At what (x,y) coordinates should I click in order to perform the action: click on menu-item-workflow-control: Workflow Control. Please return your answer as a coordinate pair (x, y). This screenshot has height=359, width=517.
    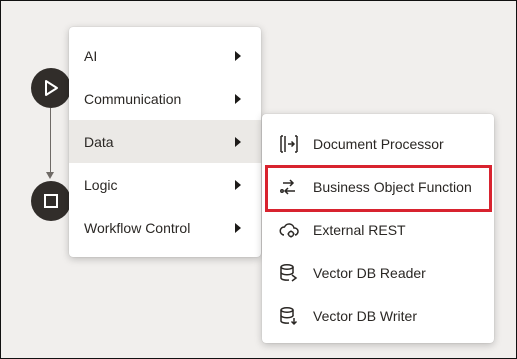
    Looking at the image, I should click on (165, 227).